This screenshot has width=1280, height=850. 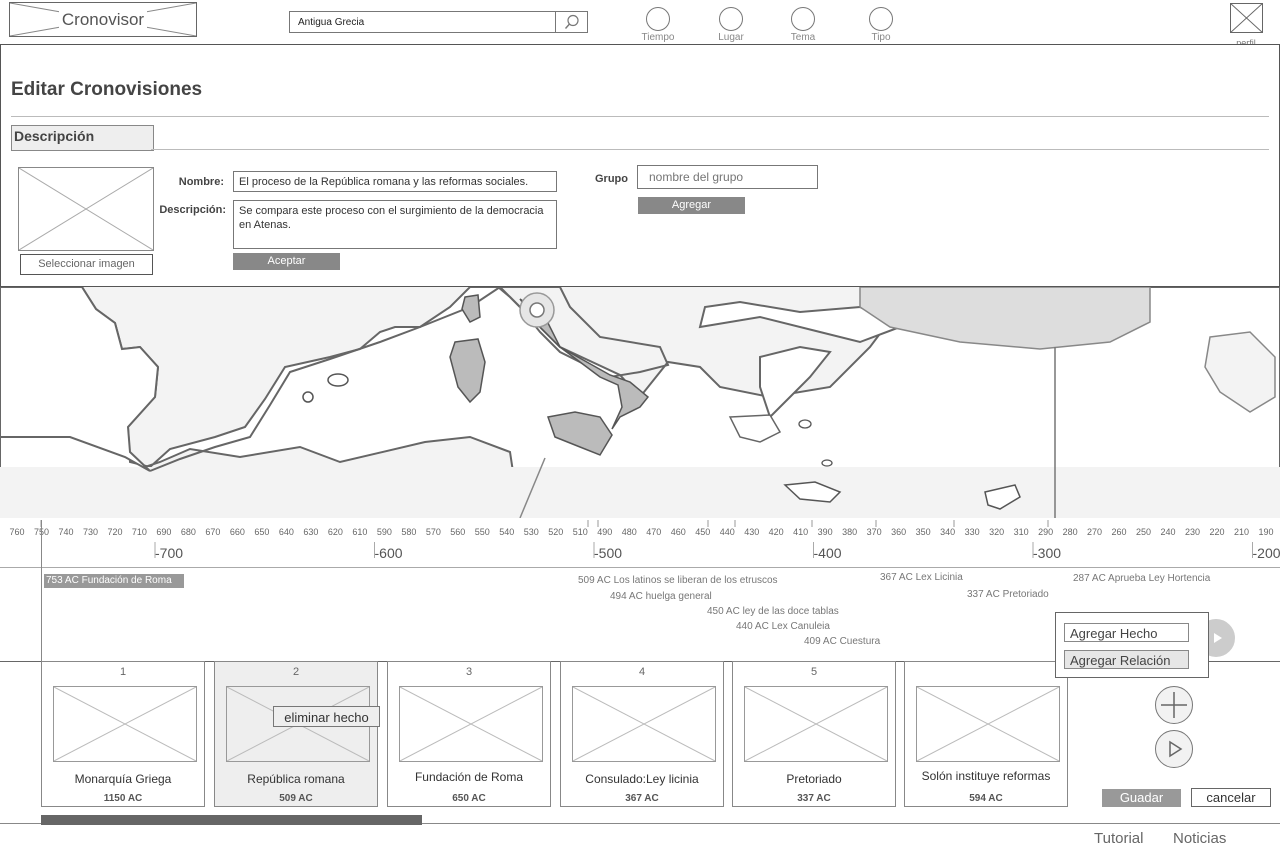 I want to click on tick-label: 290, so click(x=1046, y=532).